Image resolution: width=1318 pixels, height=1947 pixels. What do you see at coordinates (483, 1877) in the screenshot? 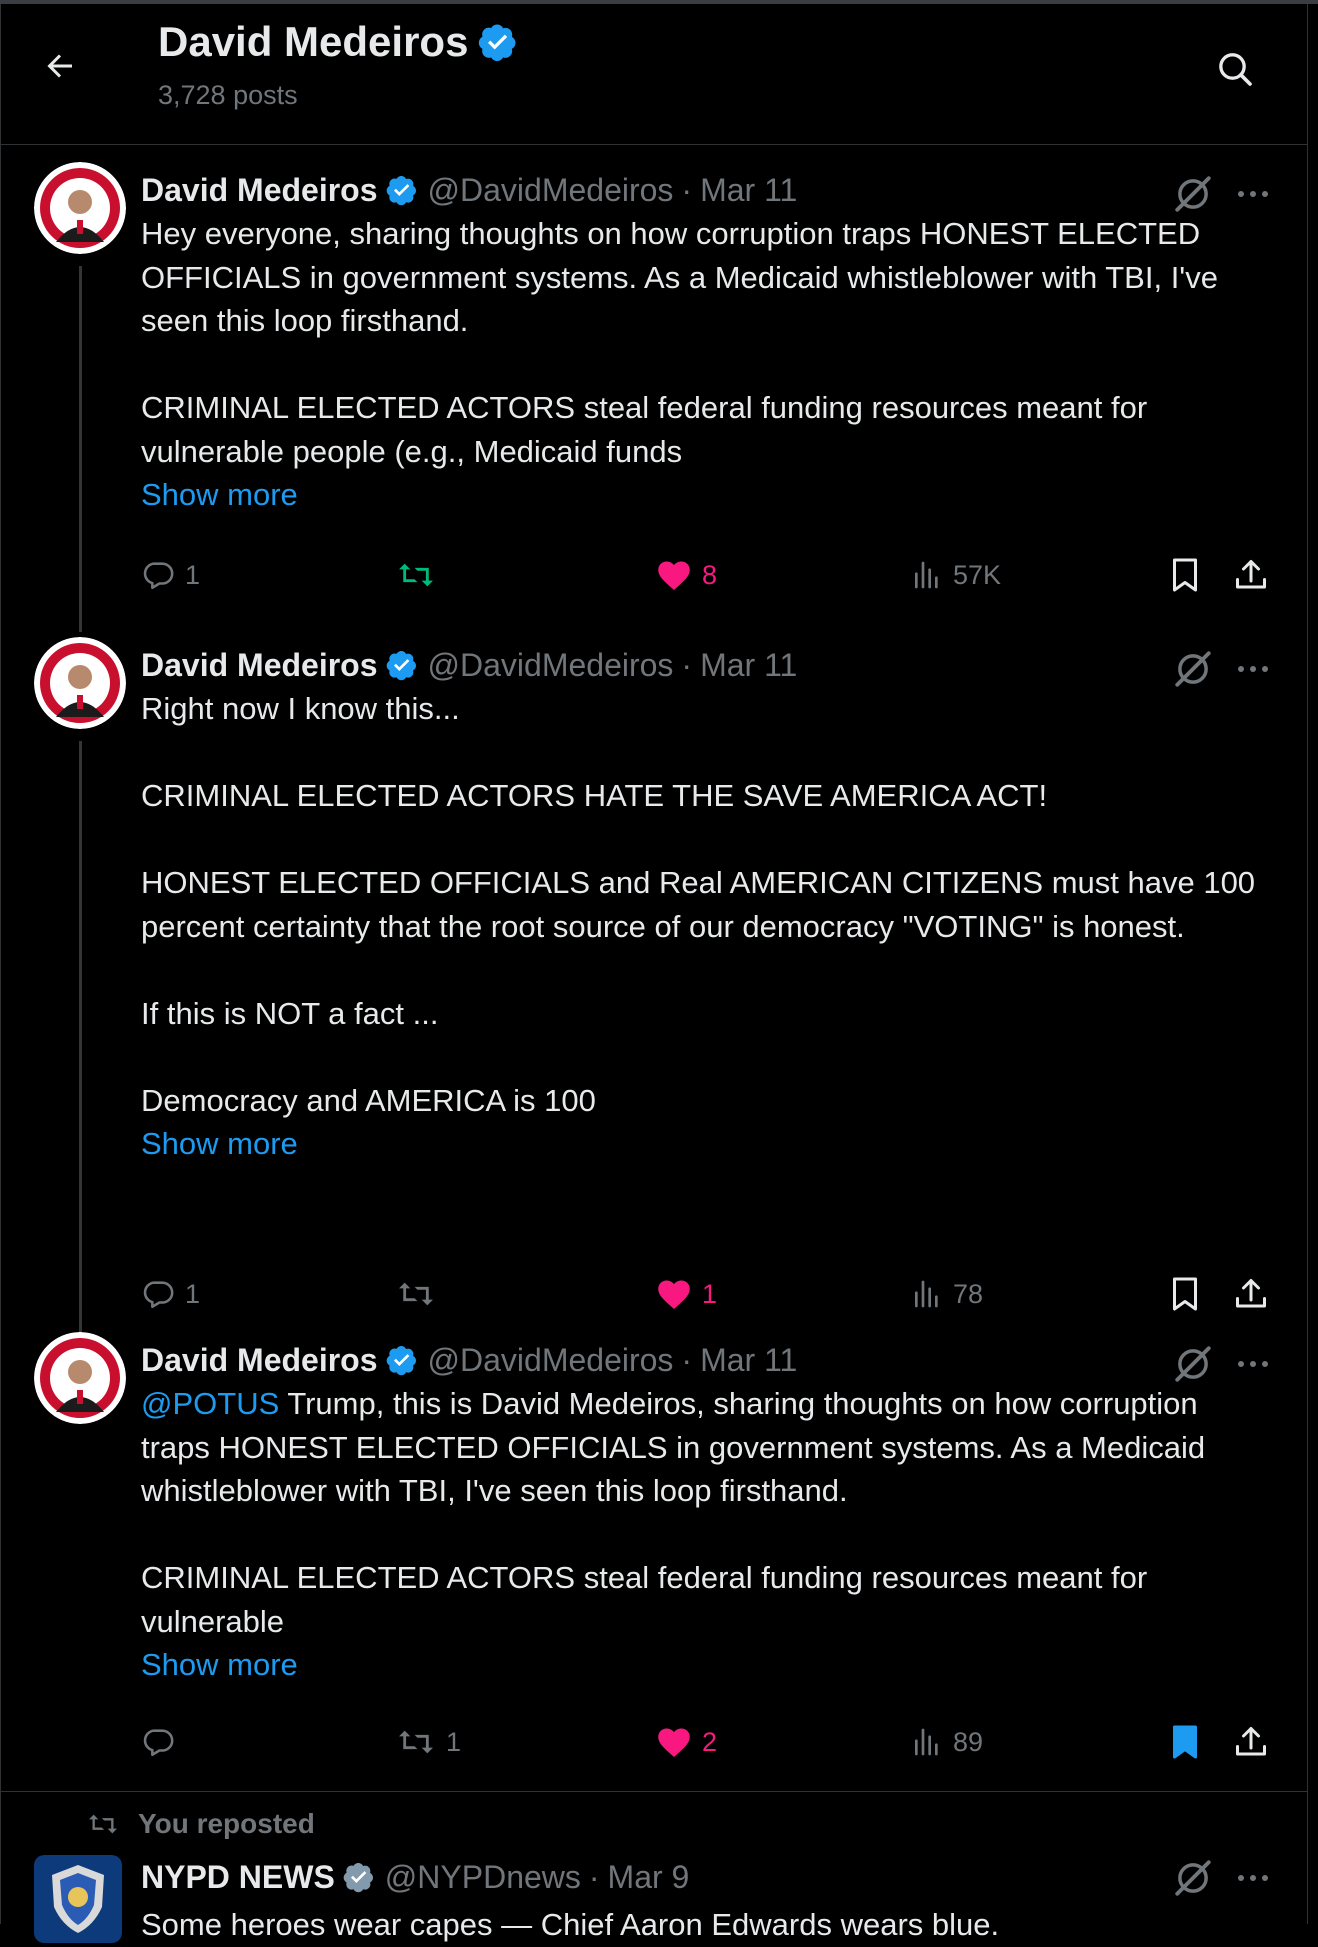
I see `author-handle: @NYPDnews` at bounding box center [483, 1877].